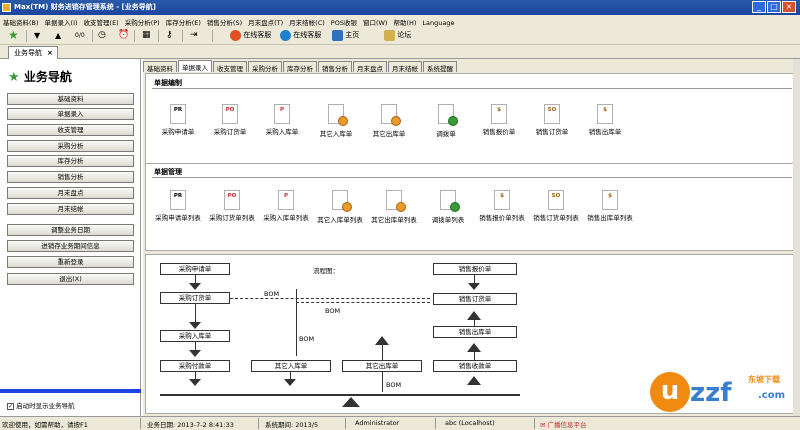  What do you see at coordinates (195, 336) in the screenshot?
I see `flow-purchase-receipt: 采购入库单` at bounding box center [195, 336].